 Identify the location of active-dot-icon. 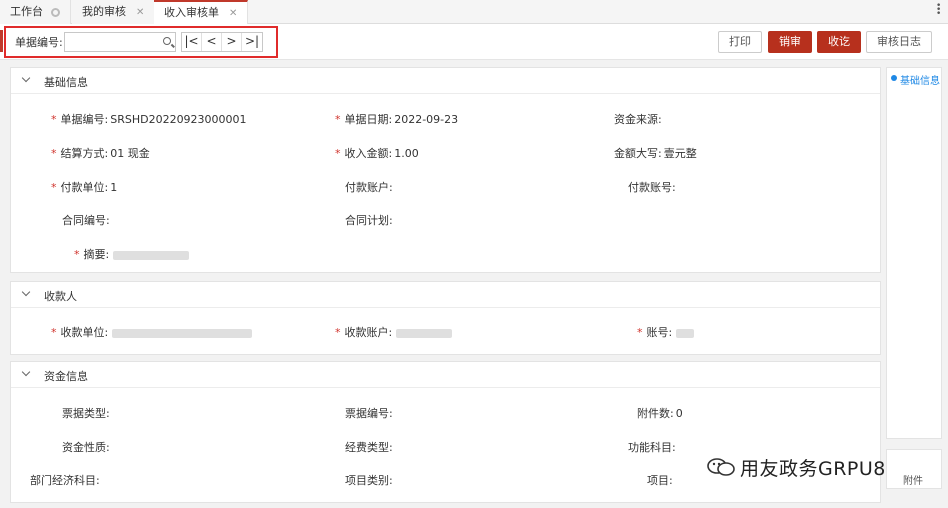
(894, 78).